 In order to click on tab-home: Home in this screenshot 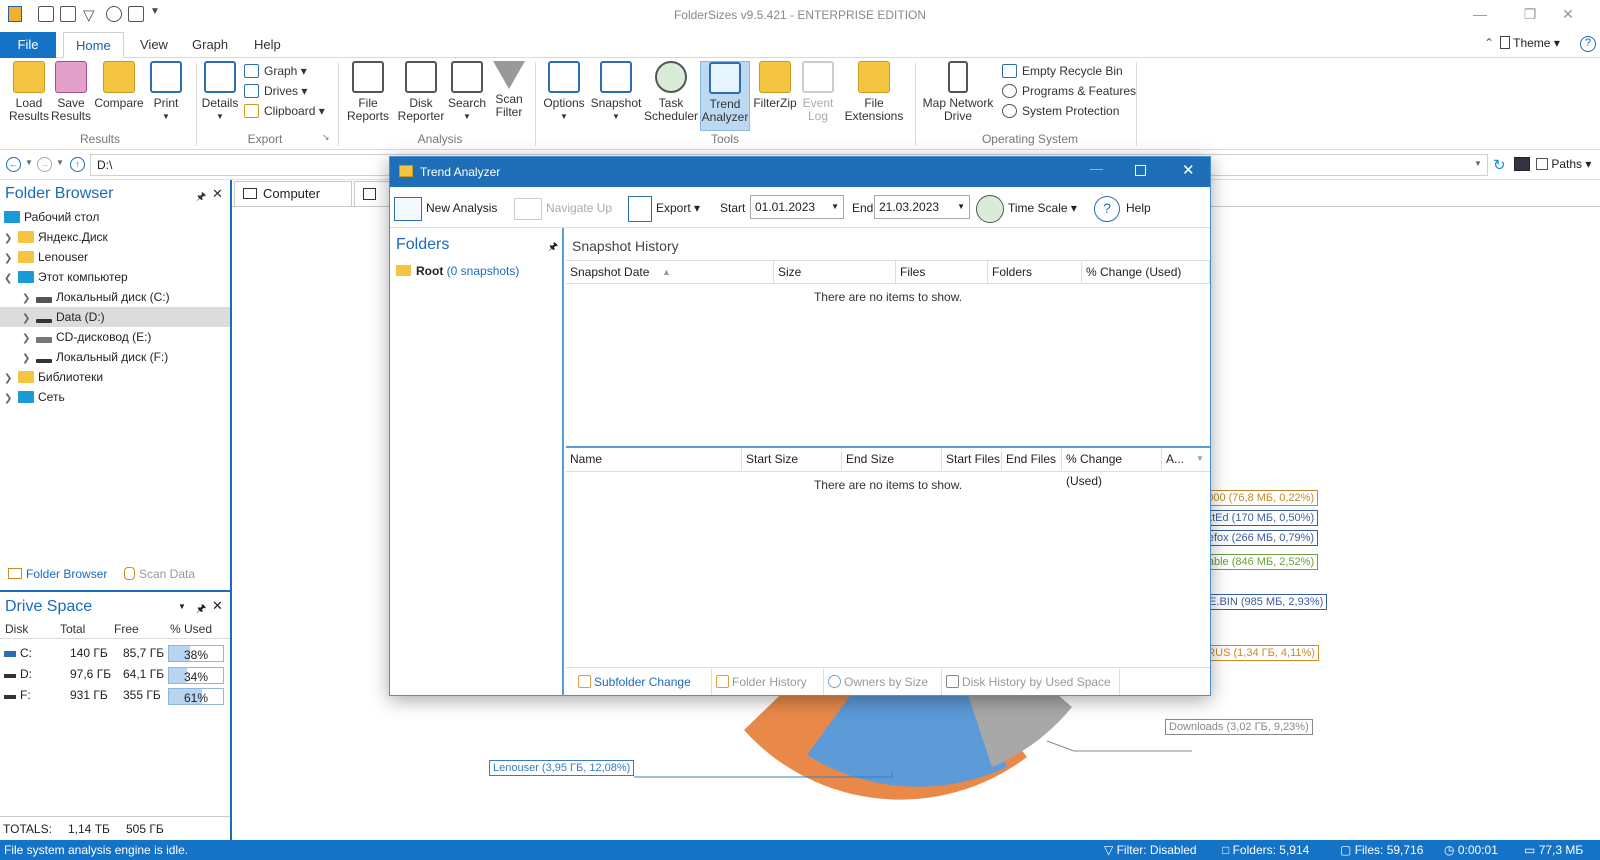, I will do `click(93, 45)`.